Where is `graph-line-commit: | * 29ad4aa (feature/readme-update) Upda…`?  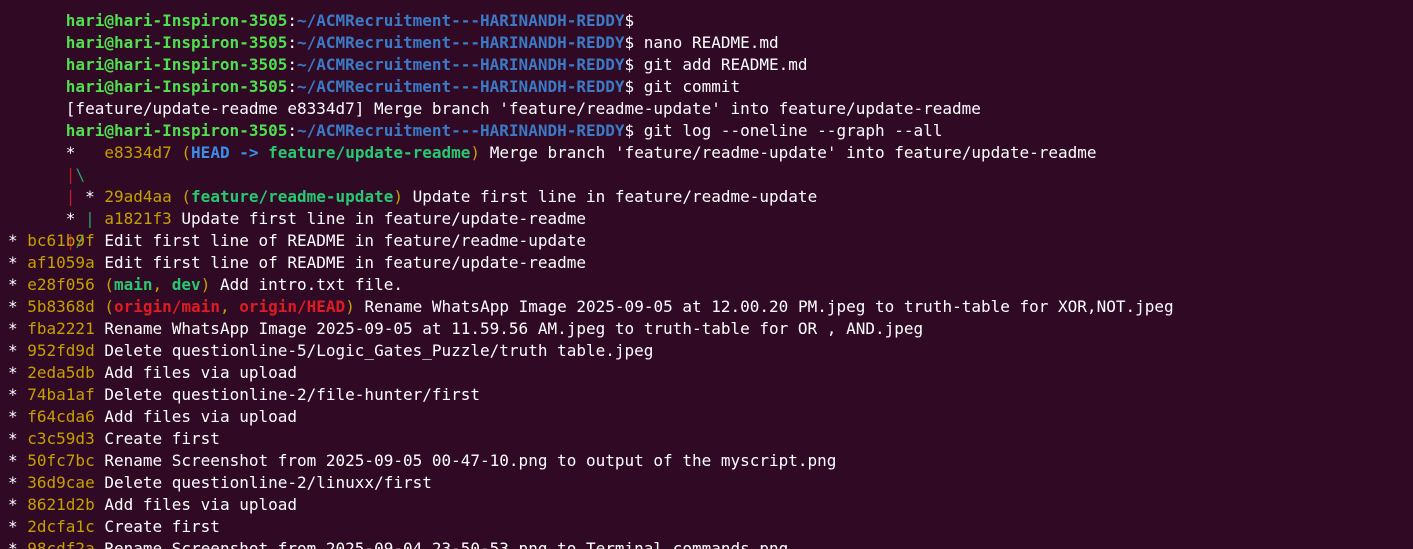 graph-line-commit: | * 29ad4aa (feature/readme-update) Upda… is located at coordinates (591, 185).